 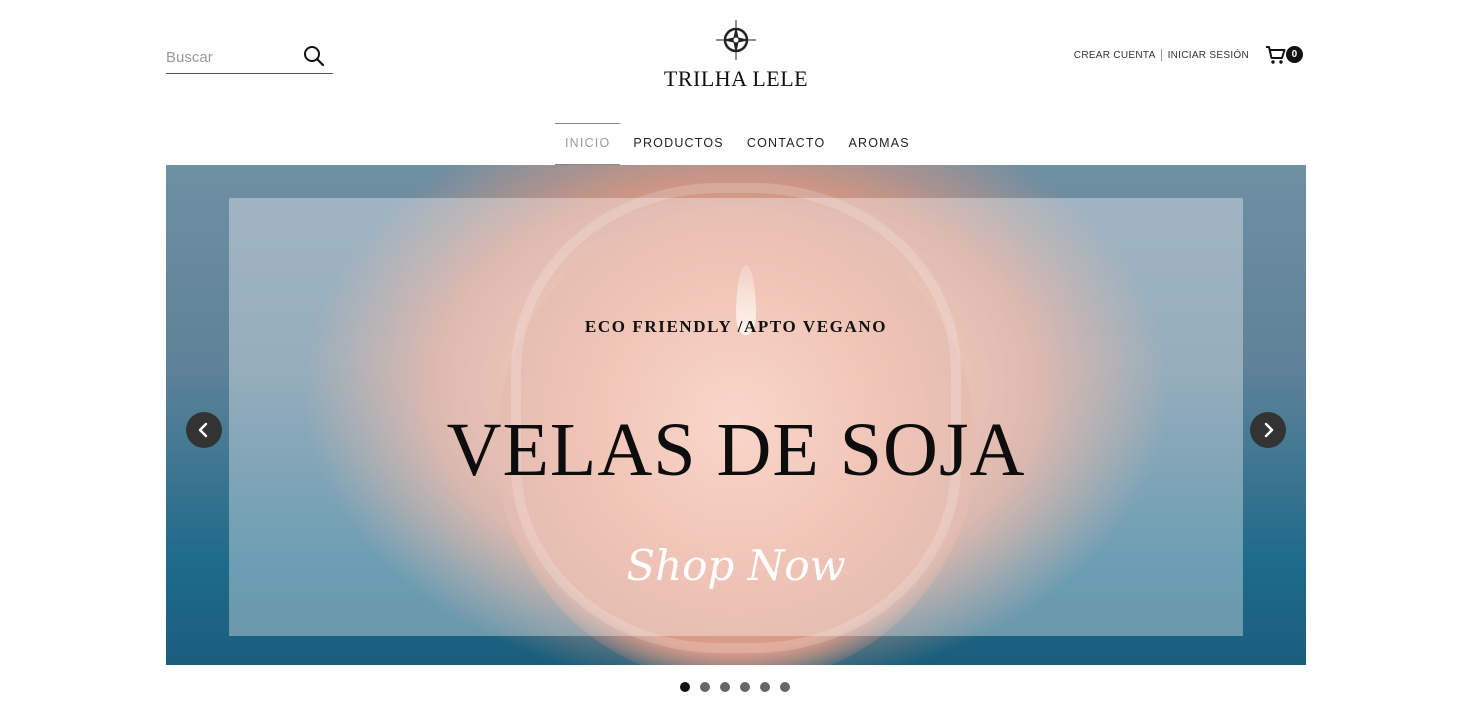 I want to click on hero-kicker: ECO FRIENDLY /APTO VEGANO, so click(x=736, y=326).